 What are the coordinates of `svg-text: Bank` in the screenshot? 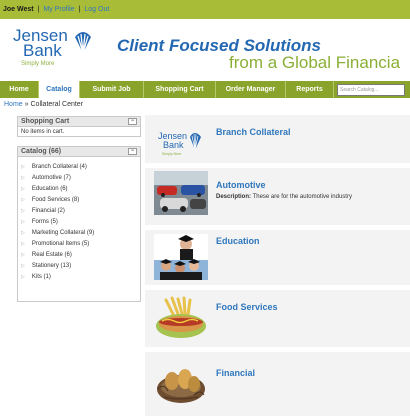 It's located at (173, 145).